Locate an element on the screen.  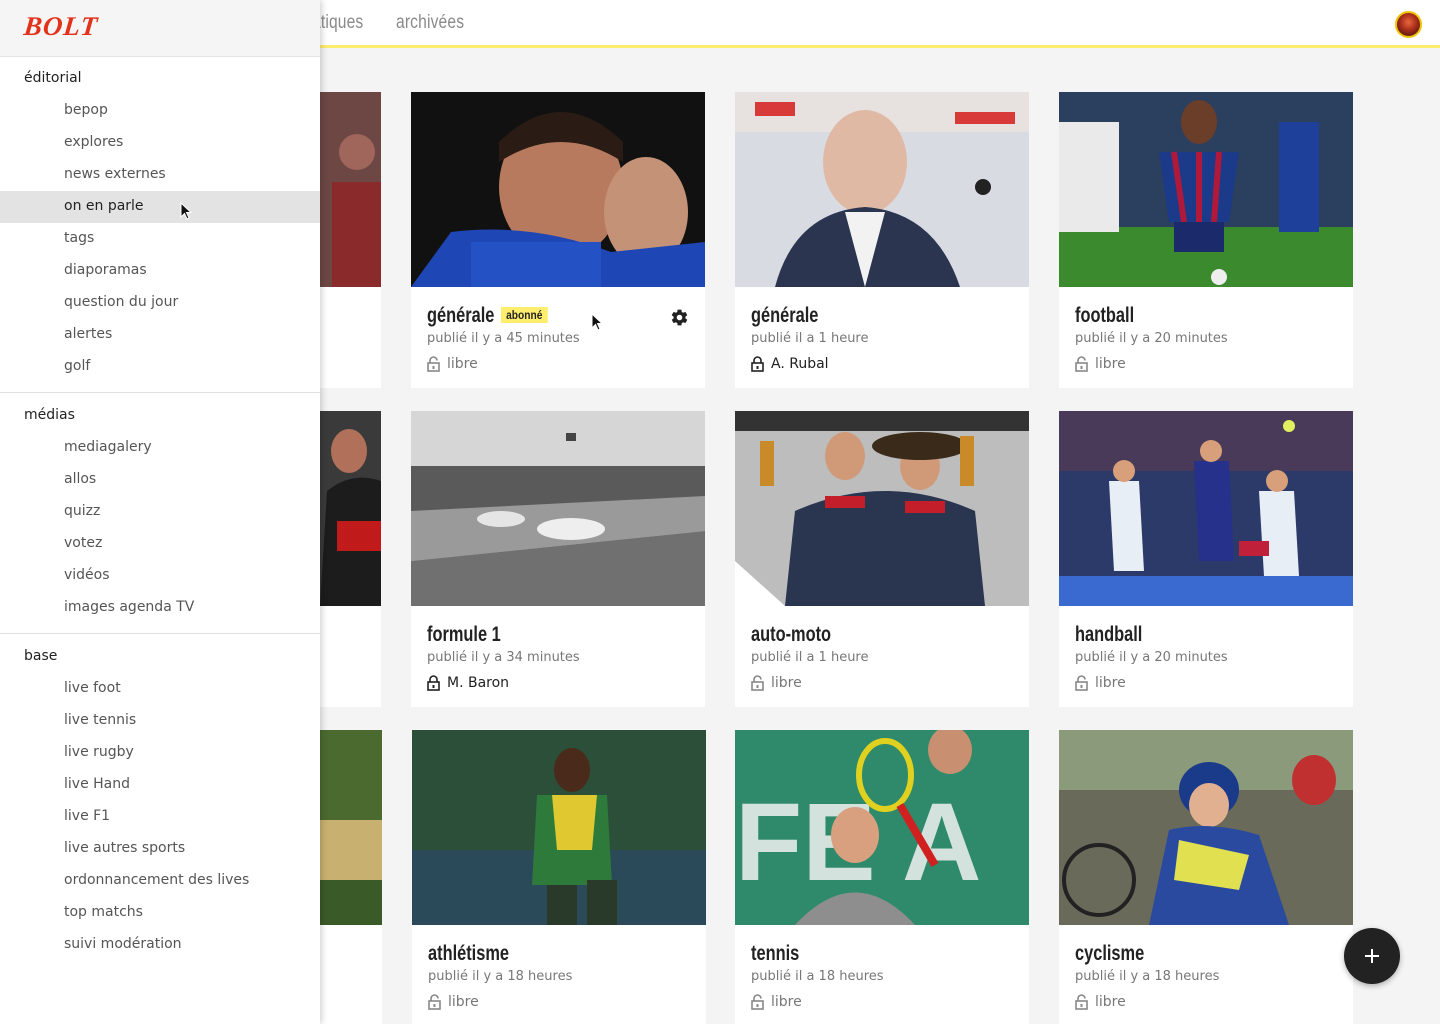
nav-item-label: live tennis is located at coordinates (100, 720).